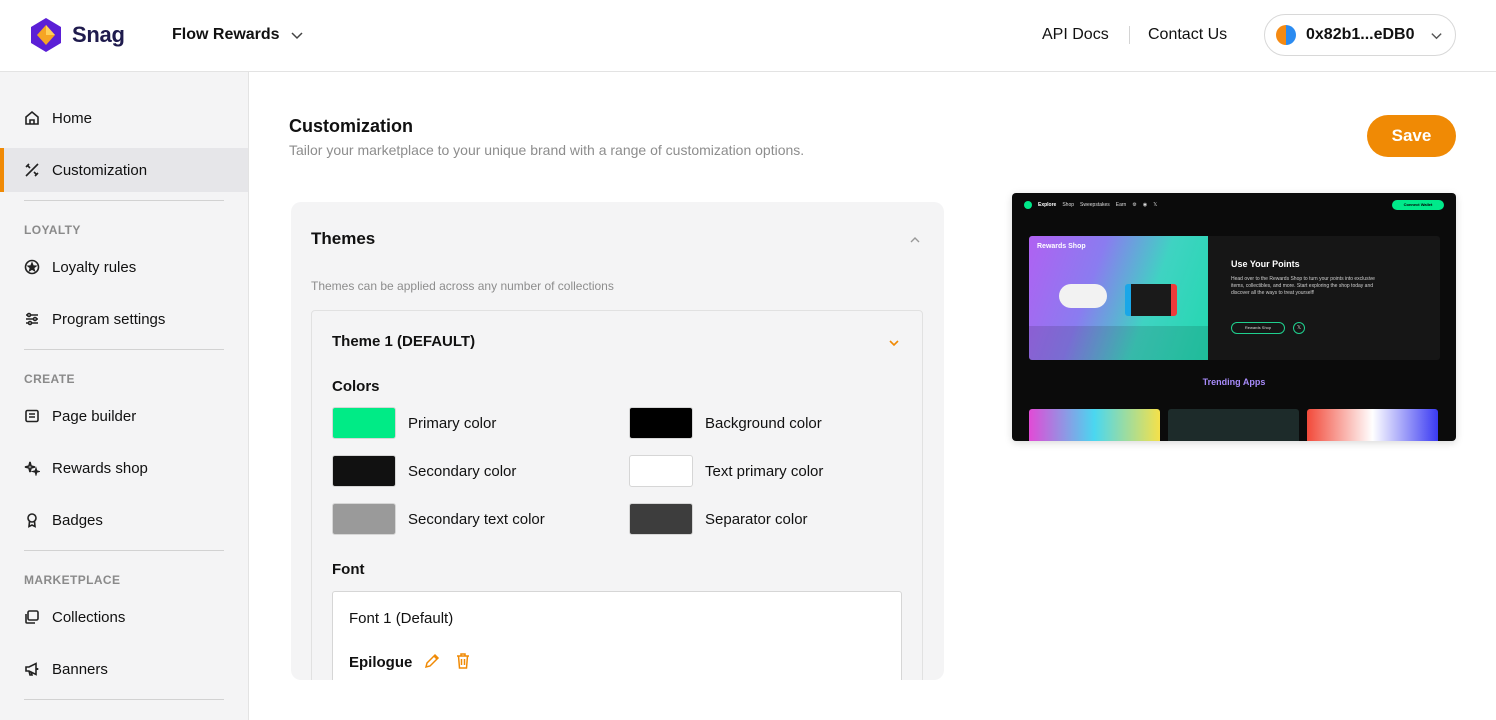 This screenshot has height=720, width=1496. What do you see at coordinates (1068, 205) in the screenshot?
I see `preview-nav-item: Shop` at bounding box center [1068, 205].